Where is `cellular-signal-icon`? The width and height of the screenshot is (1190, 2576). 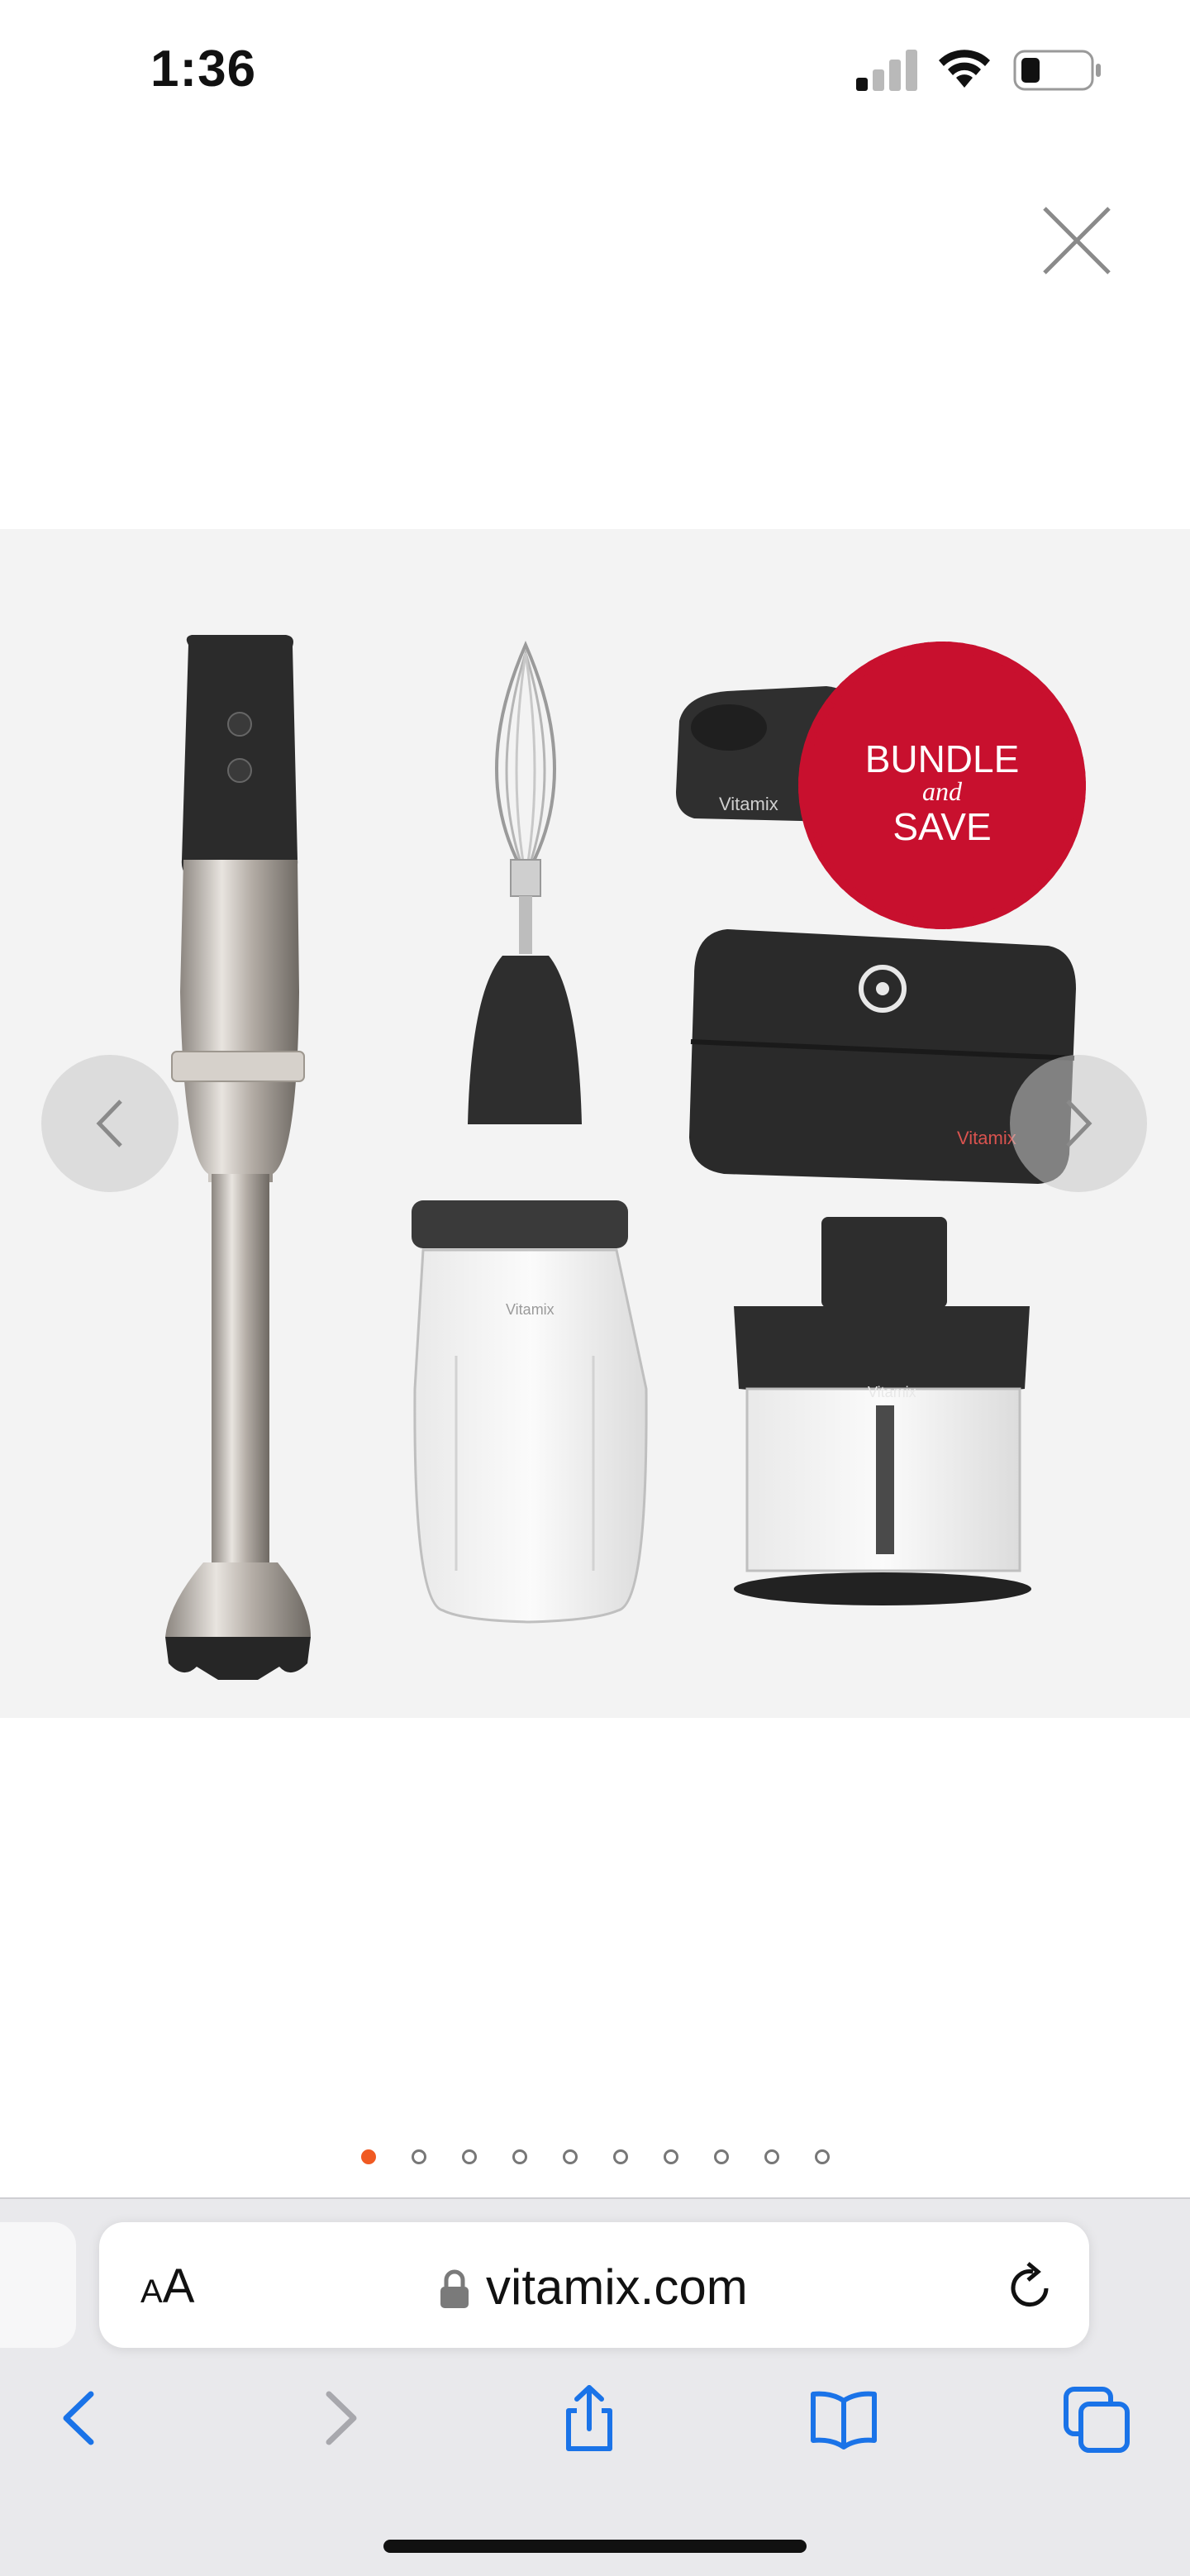
cellular-signal-icon is located at coordinates (886, 70).